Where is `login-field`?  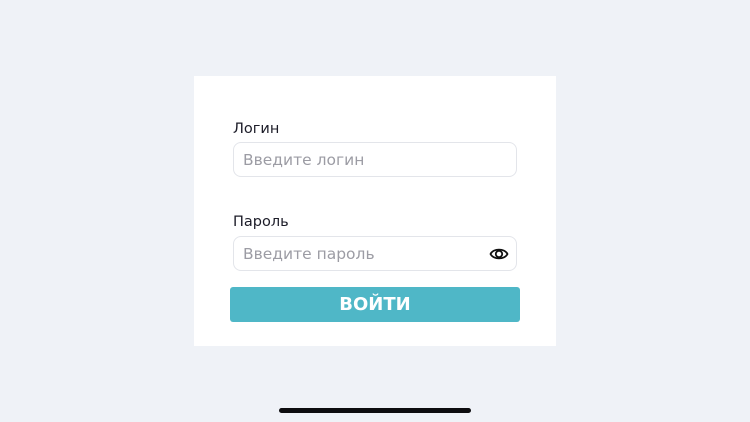
login-field is located at coordinates (375, 159).